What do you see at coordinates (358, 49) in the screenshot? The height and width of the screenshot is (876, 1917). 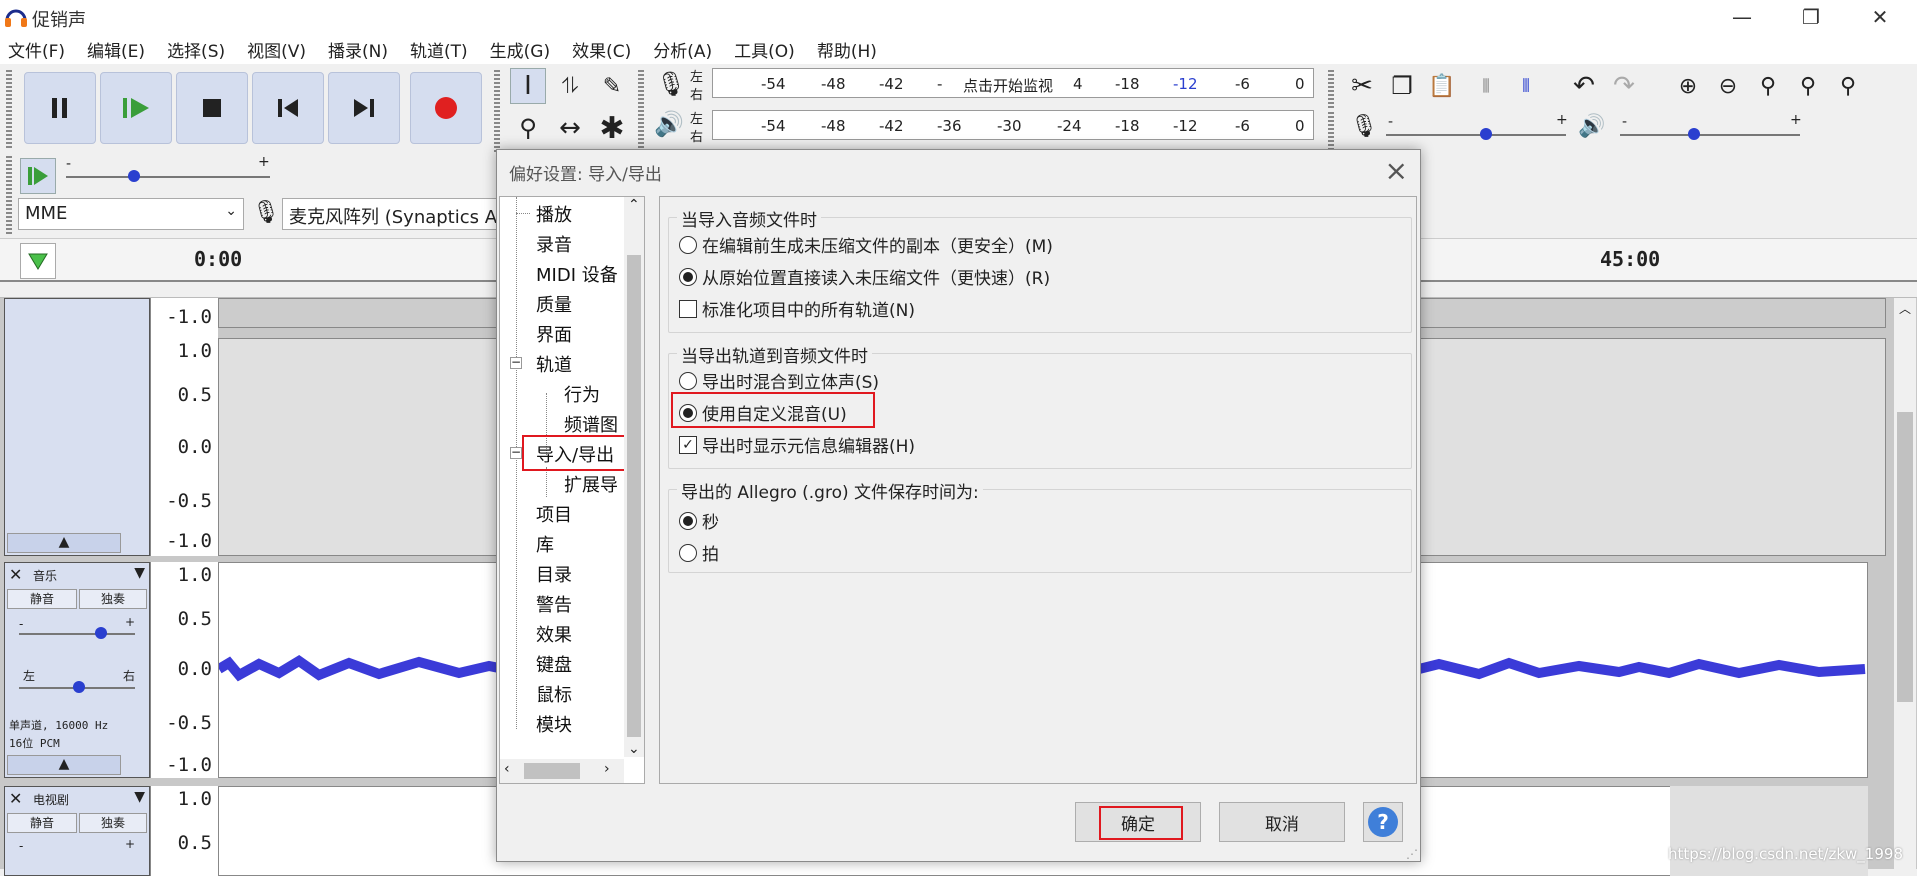 I see `menu-transport: 播录(N)` at bounding box center [358, 49].